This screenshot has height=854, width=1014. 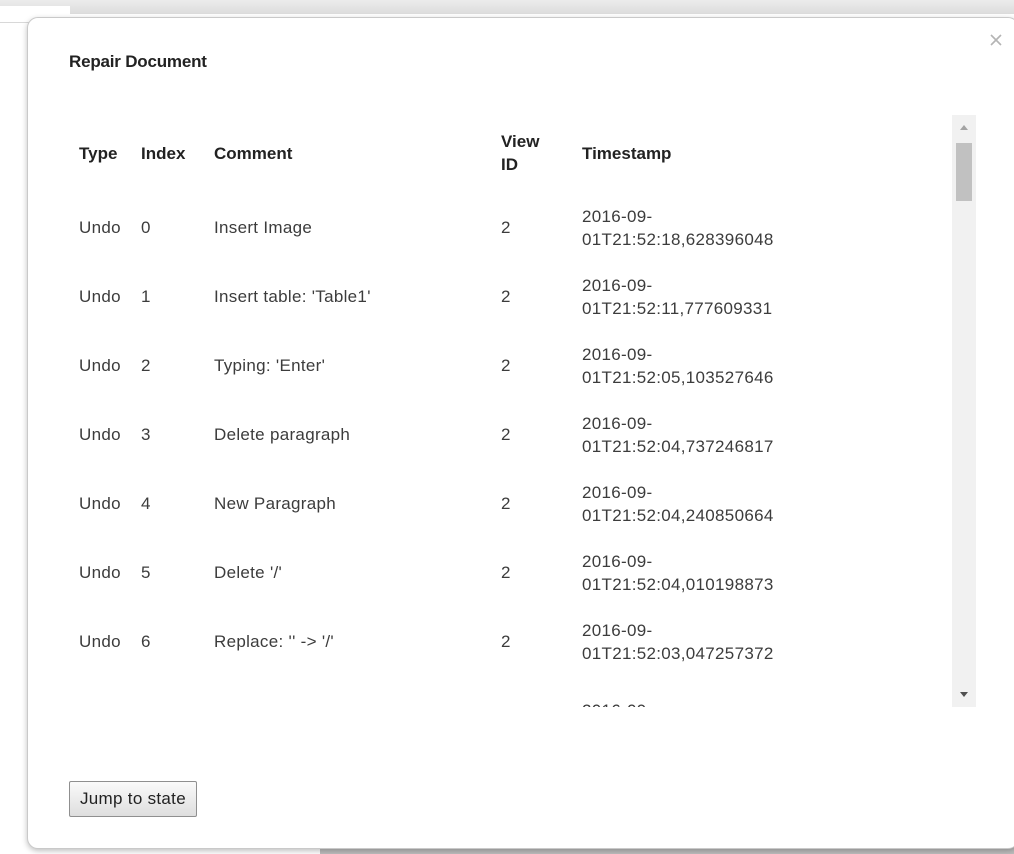 What do you see at coordinates (146, 365) in the screenshot?
I see `cell-index: 2` at bounding box center [146, 365].